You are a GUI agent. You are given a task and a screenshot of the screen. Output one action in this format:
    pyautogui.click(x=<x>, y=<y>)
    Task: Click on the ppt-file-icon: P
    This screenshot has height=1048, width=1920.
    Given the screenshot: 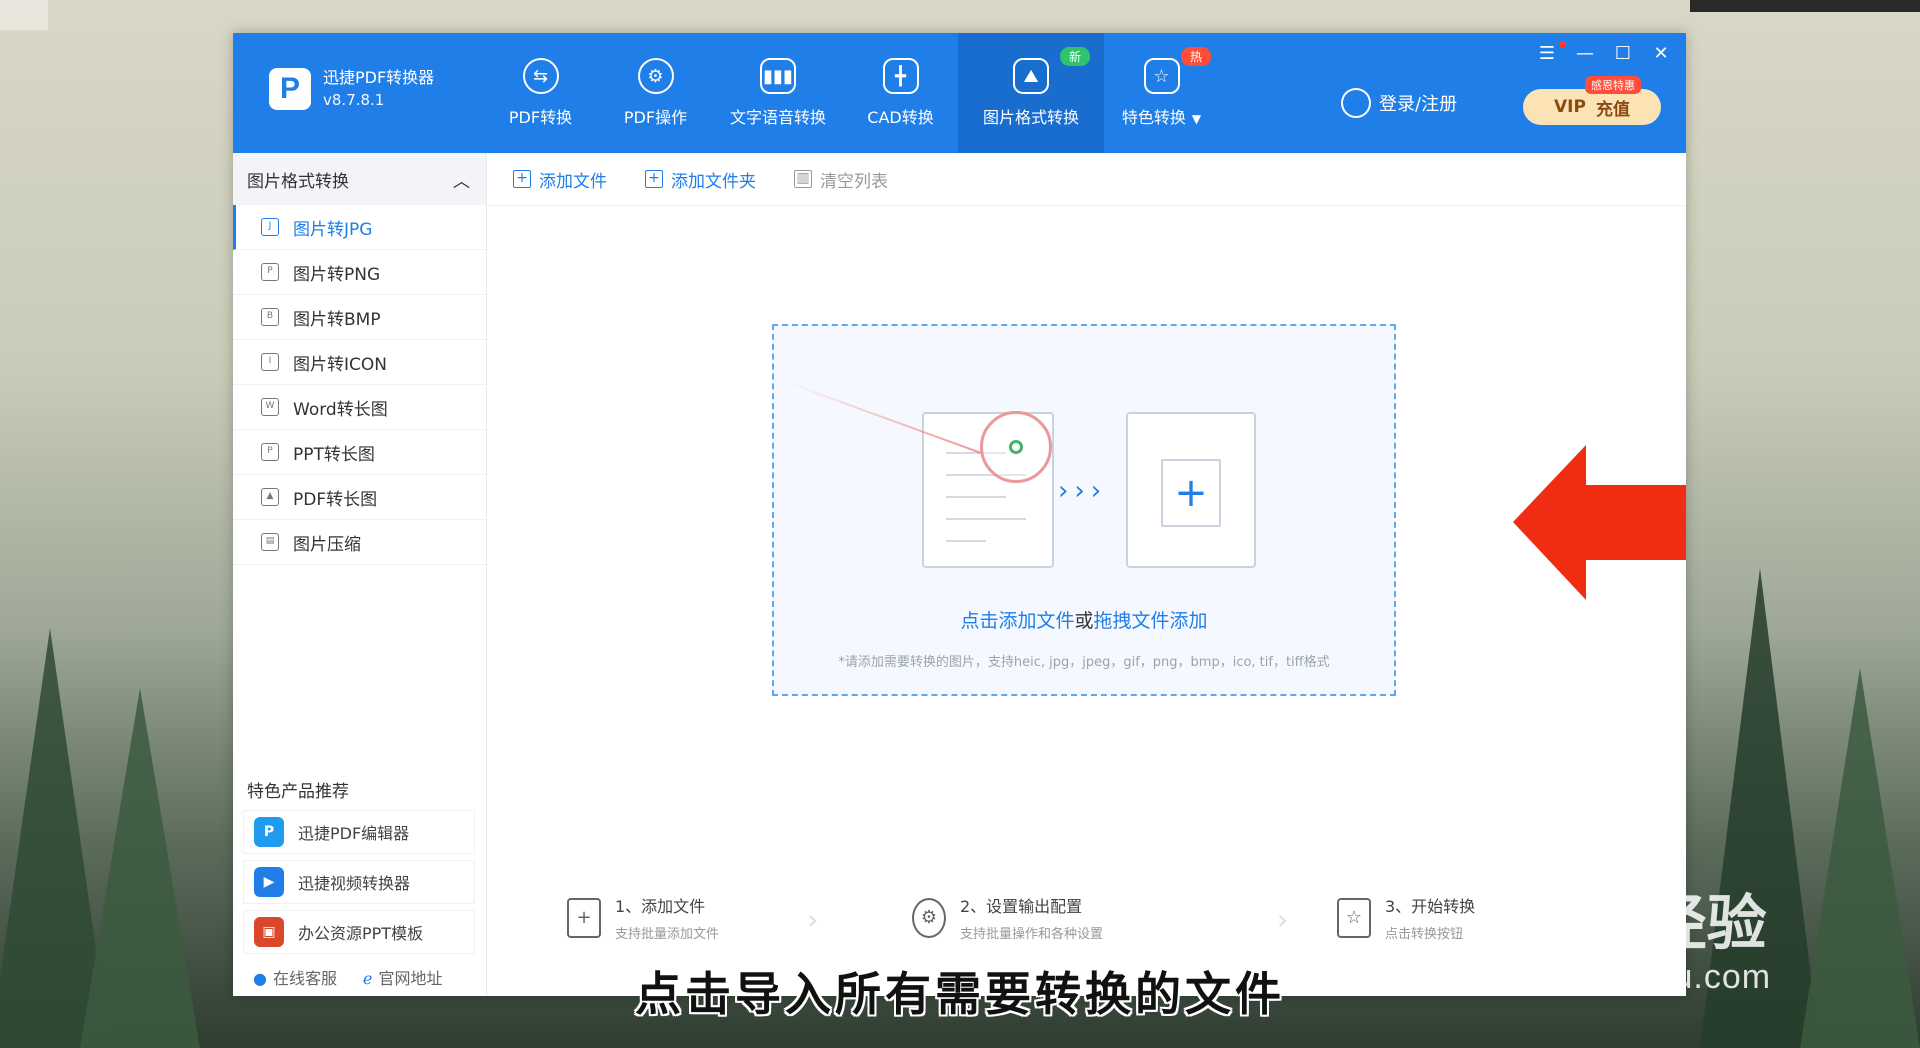 What is the action you would take?
    pyautogui.click(x=270, y=452)
    